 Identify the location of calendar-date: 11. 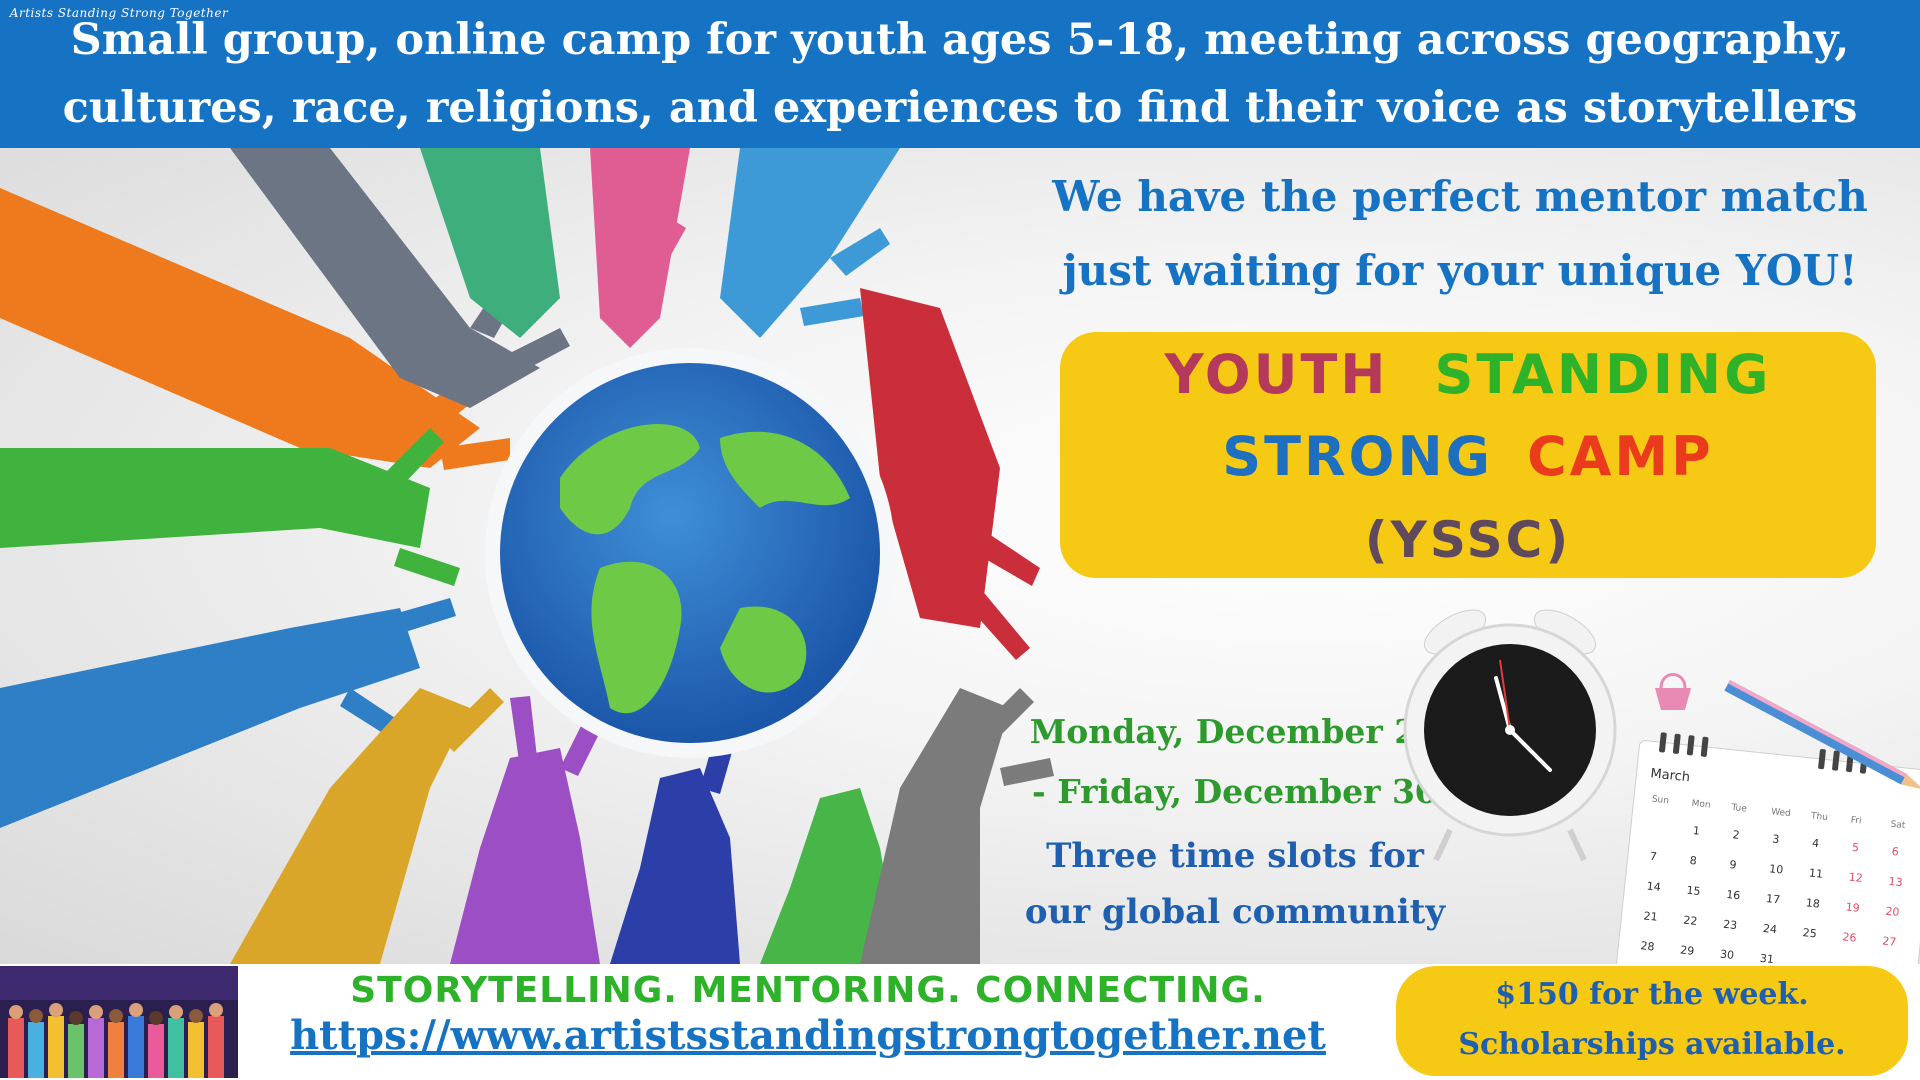
(1815, 873).